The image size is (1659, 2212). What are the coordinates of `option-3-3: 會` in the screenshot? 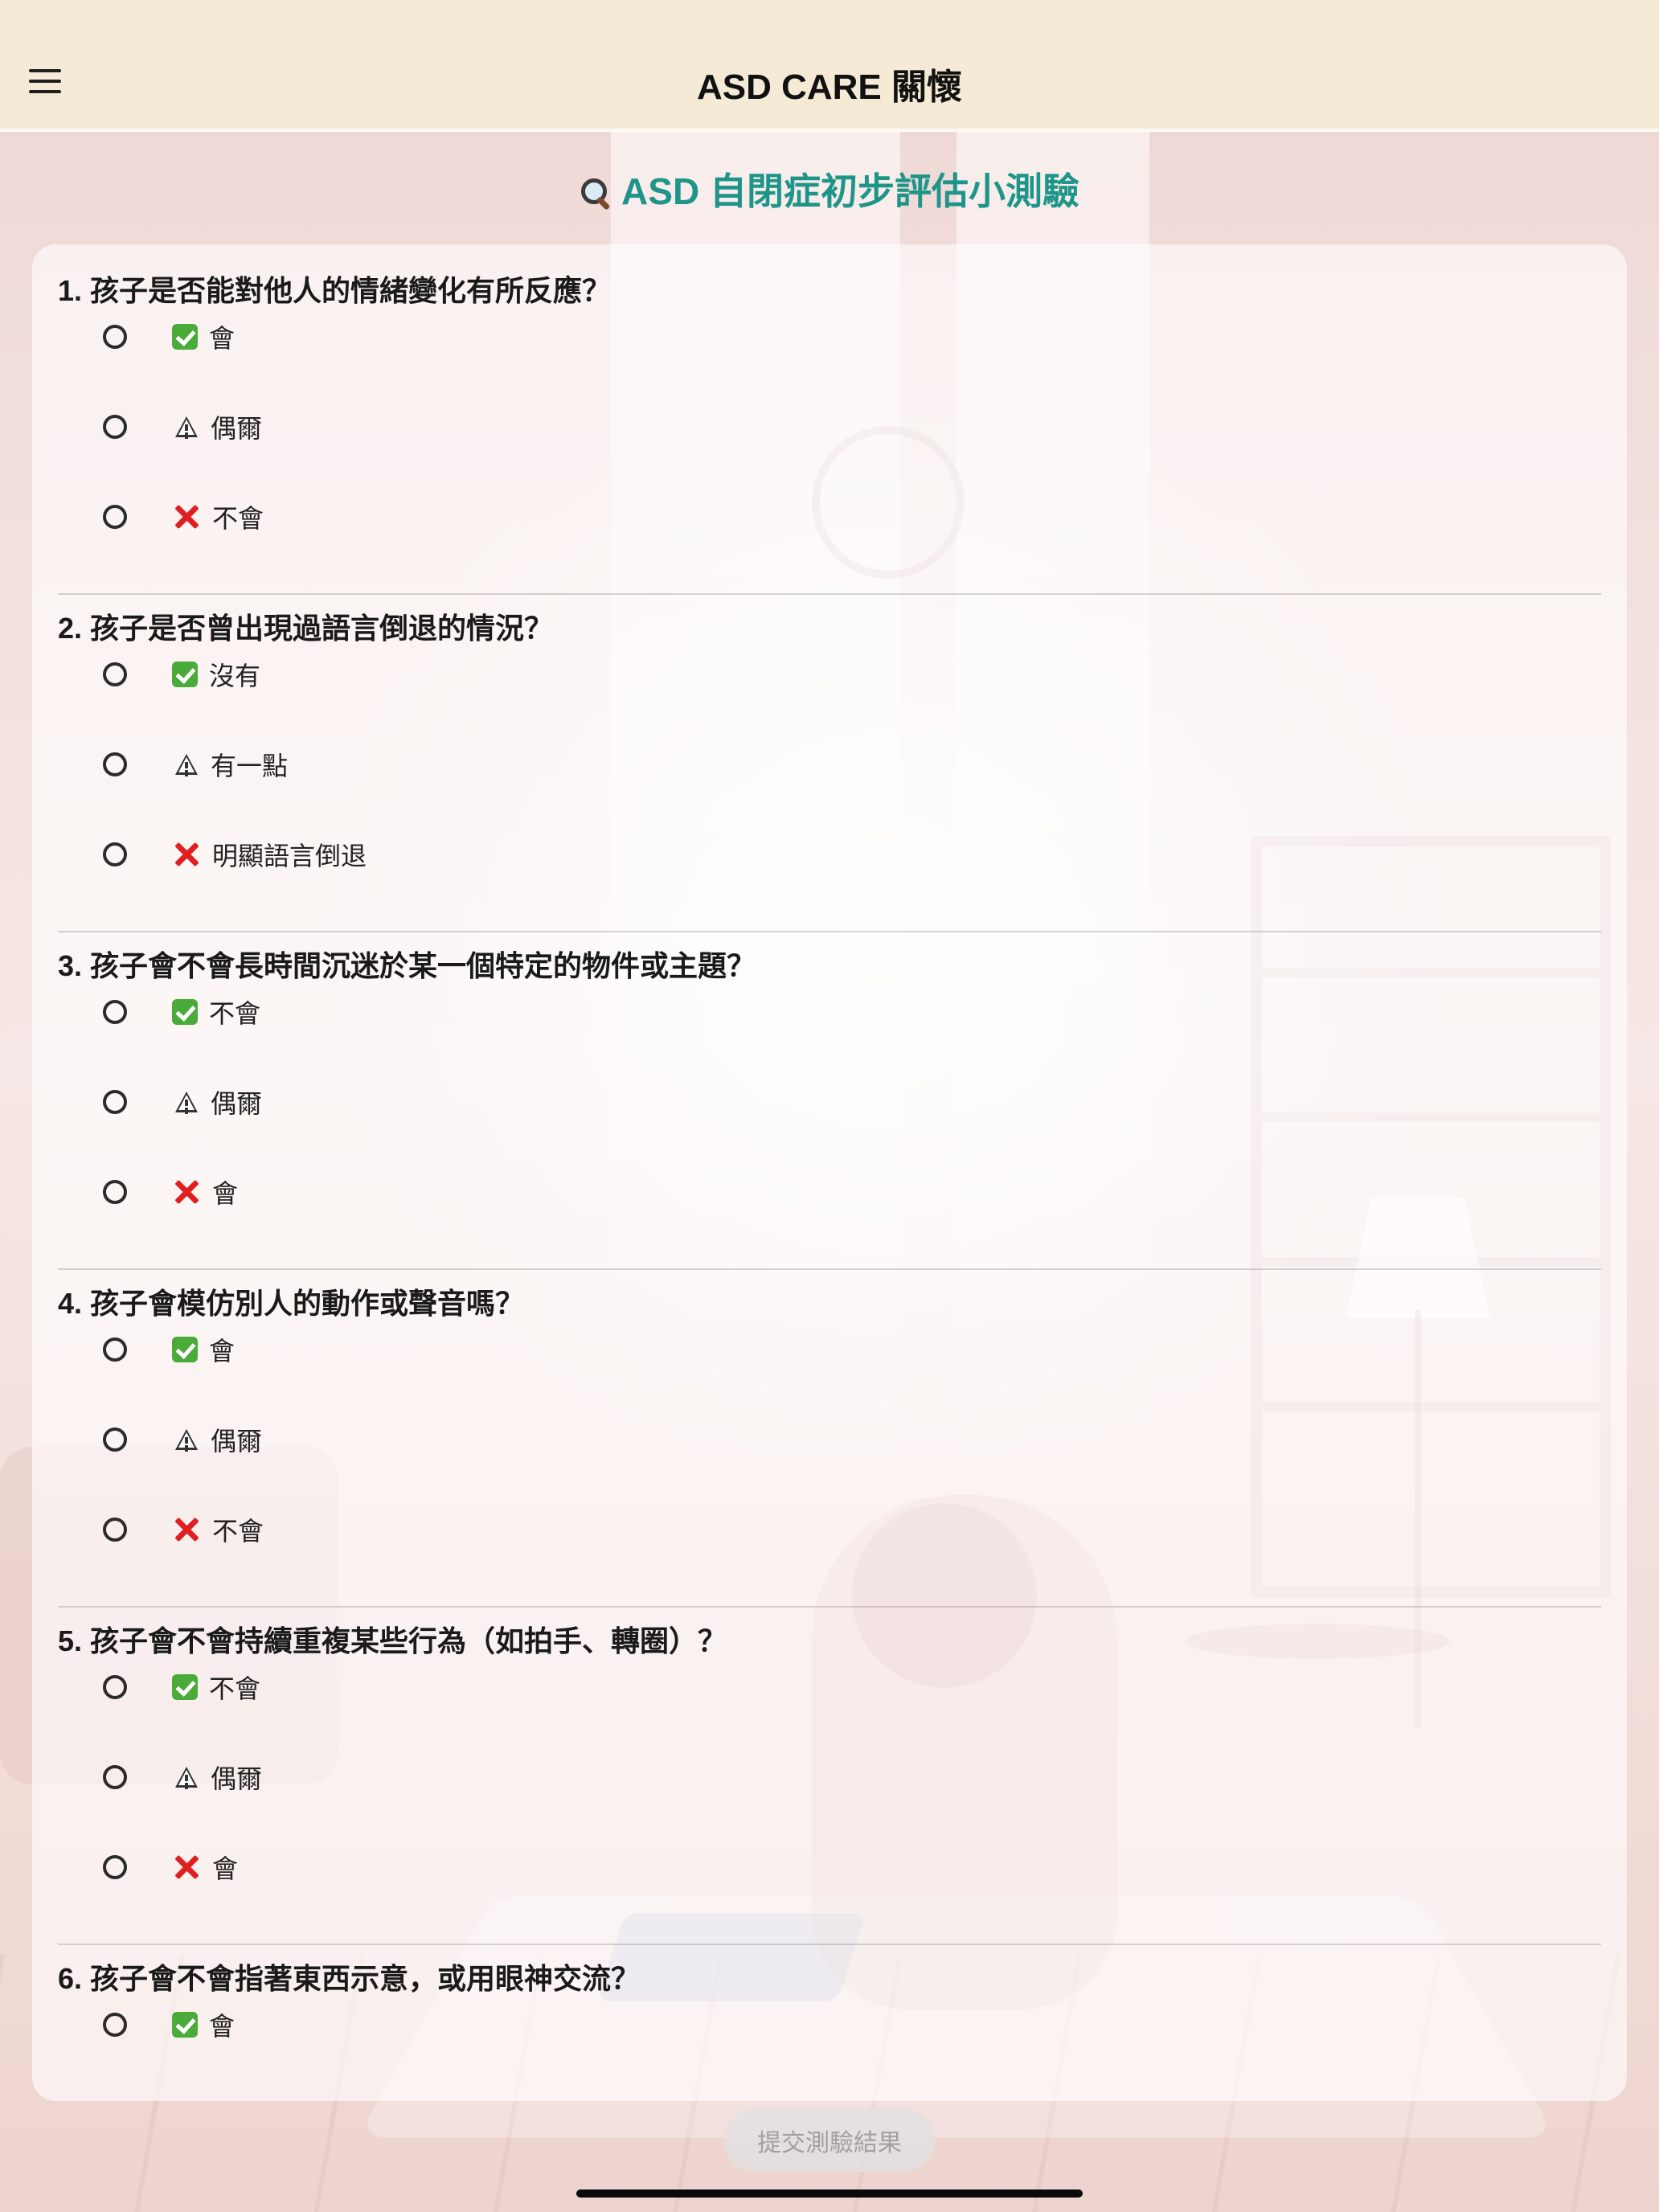 It's located at (384, 1192).